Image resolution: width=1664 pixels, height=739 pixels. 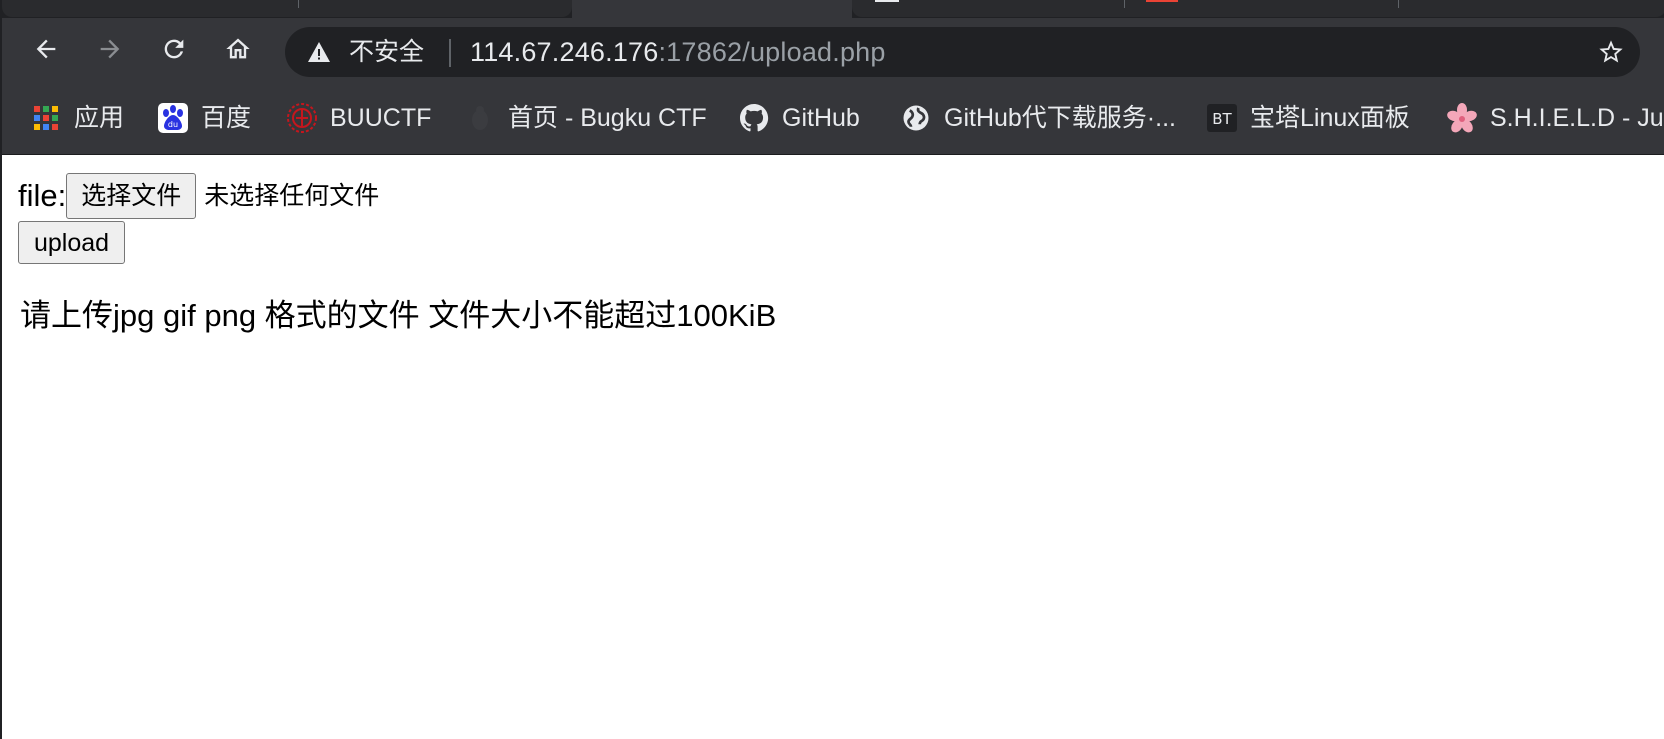 I want to click on bookmark-baidu: du 百度, so click(x=204, y=118).